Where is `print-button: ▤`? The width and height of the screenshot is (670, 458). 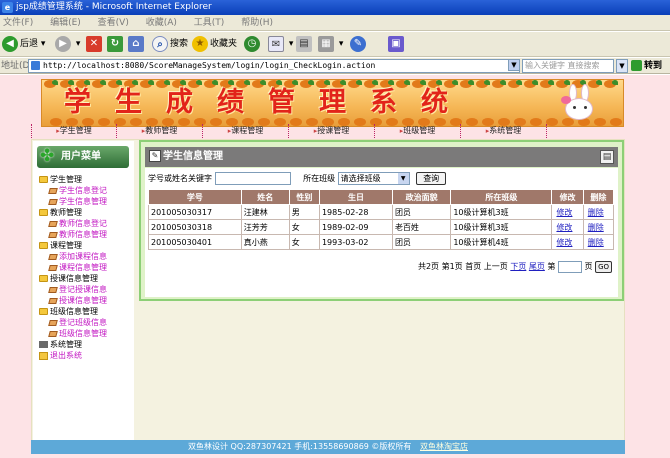 print-button: ▤ is located at coordinates (305, 44).